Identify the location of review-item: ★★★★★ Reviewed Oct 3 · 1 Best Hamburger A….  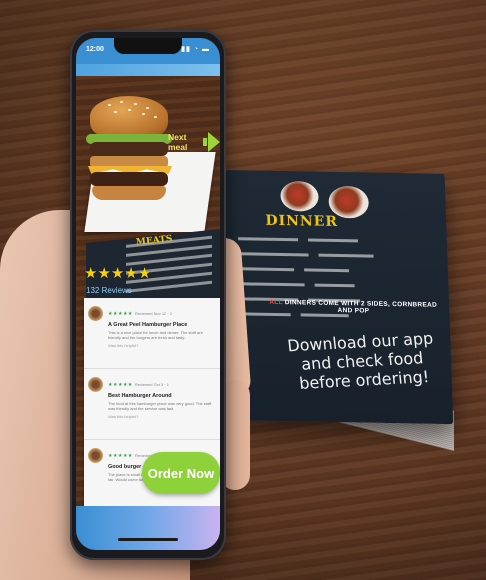
(152, 404).